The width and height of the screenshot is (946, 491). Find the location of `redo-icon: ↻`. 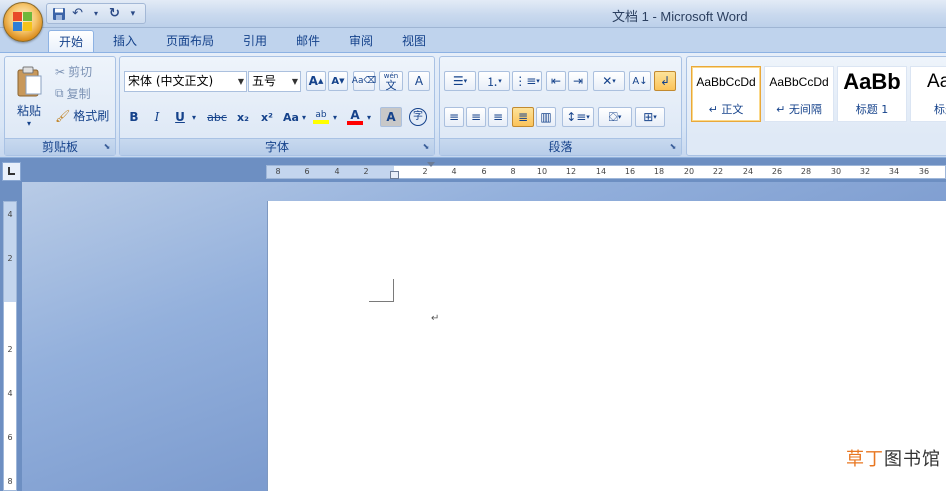

redo-icon: ↻ is located at coordinates (114, 13).